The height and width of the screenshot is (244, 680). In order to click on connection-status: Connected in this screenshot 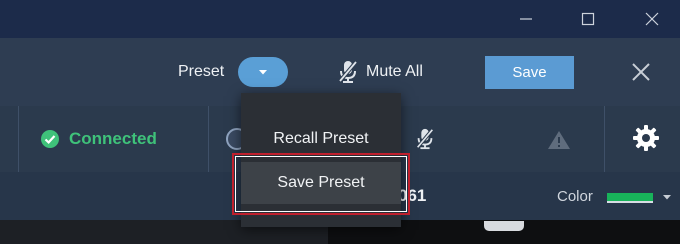, I will do `click(98, 139)`.